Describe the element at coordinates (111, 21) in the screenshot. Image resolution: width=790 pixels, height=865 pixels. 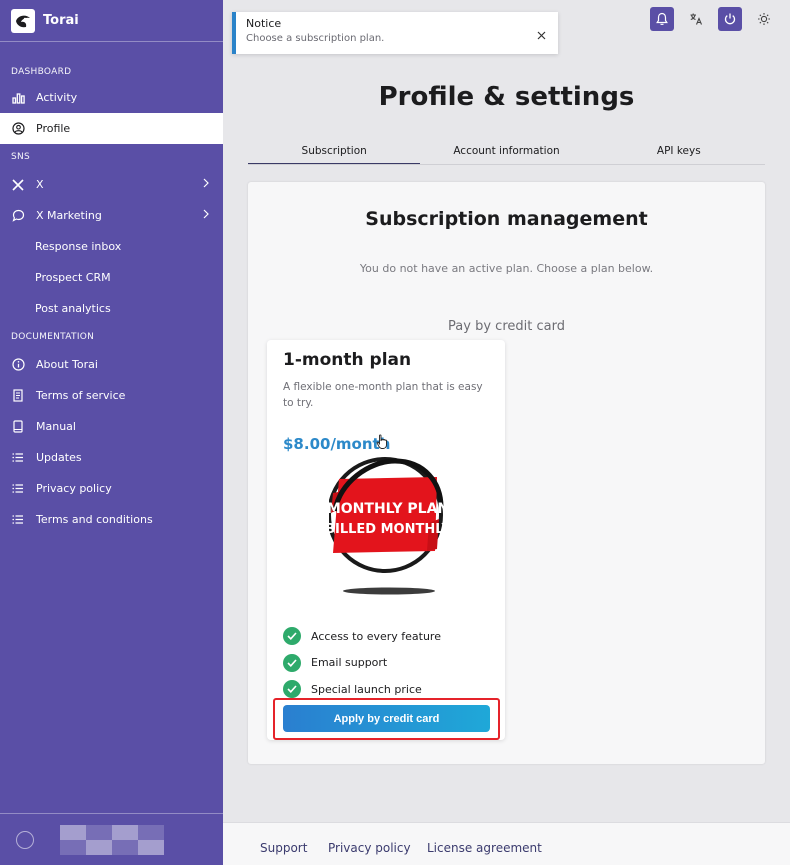
I see `brand: Torai` at that location.